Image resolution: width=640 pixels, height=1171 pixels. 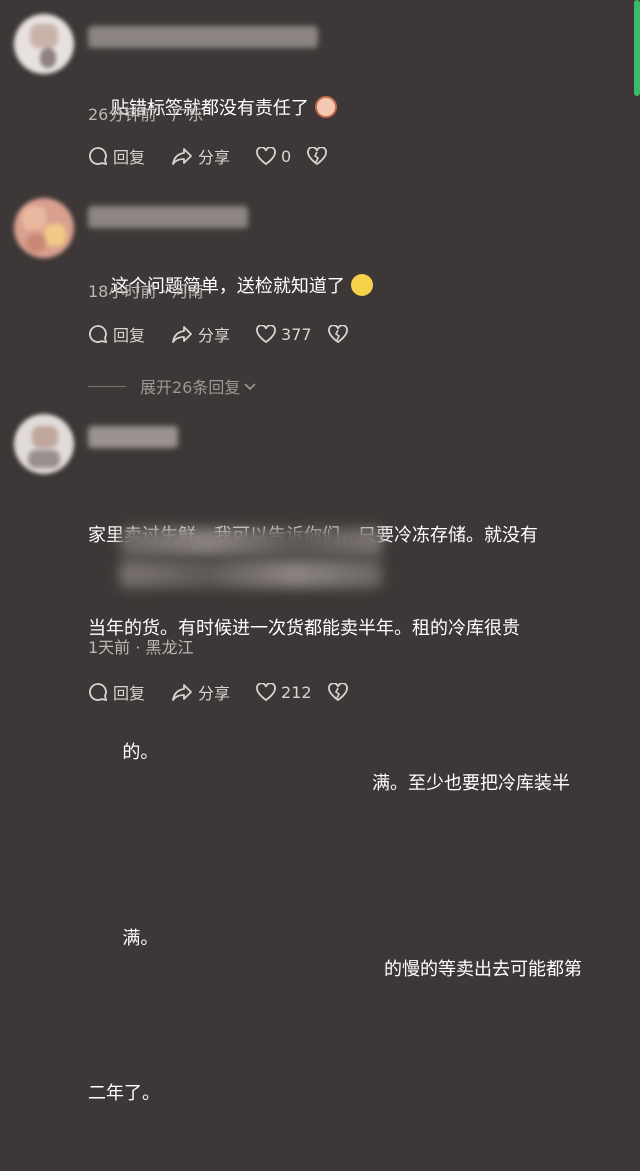 What do you see at coordinates (250, 387) in the screenshot?
I see `chevron-down-icon` at bounding box center [250, 387].